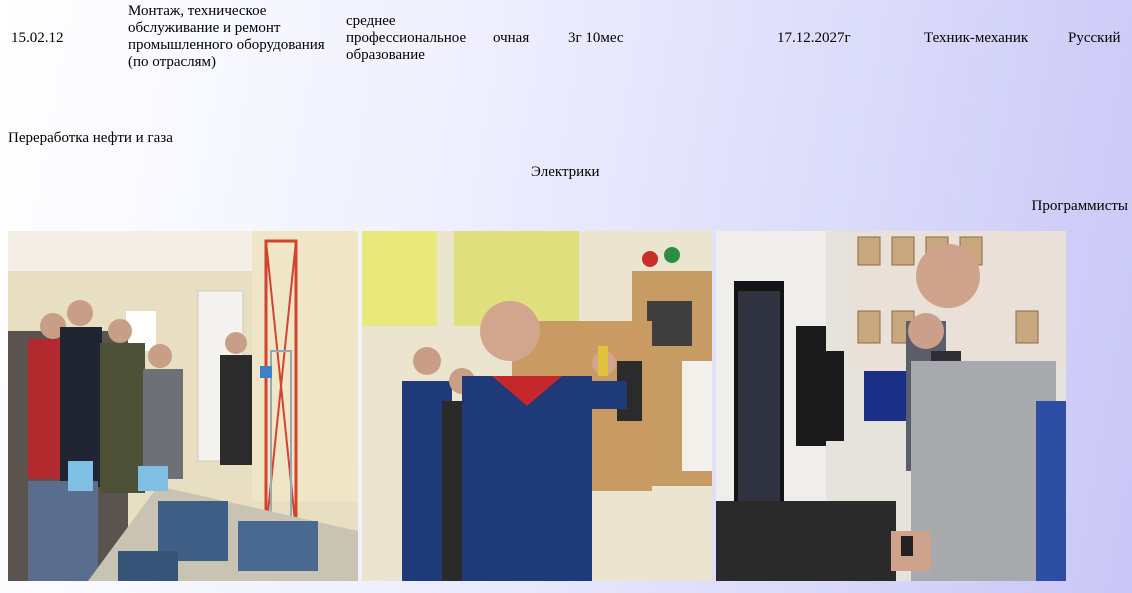 Image resolution: width=1132 pixels, height=593 pixels. What do you see at coordinates (406, 38) in the screenshot?
I see `education-level: среднее профессиональное образование` at bounding box center [406, 38].